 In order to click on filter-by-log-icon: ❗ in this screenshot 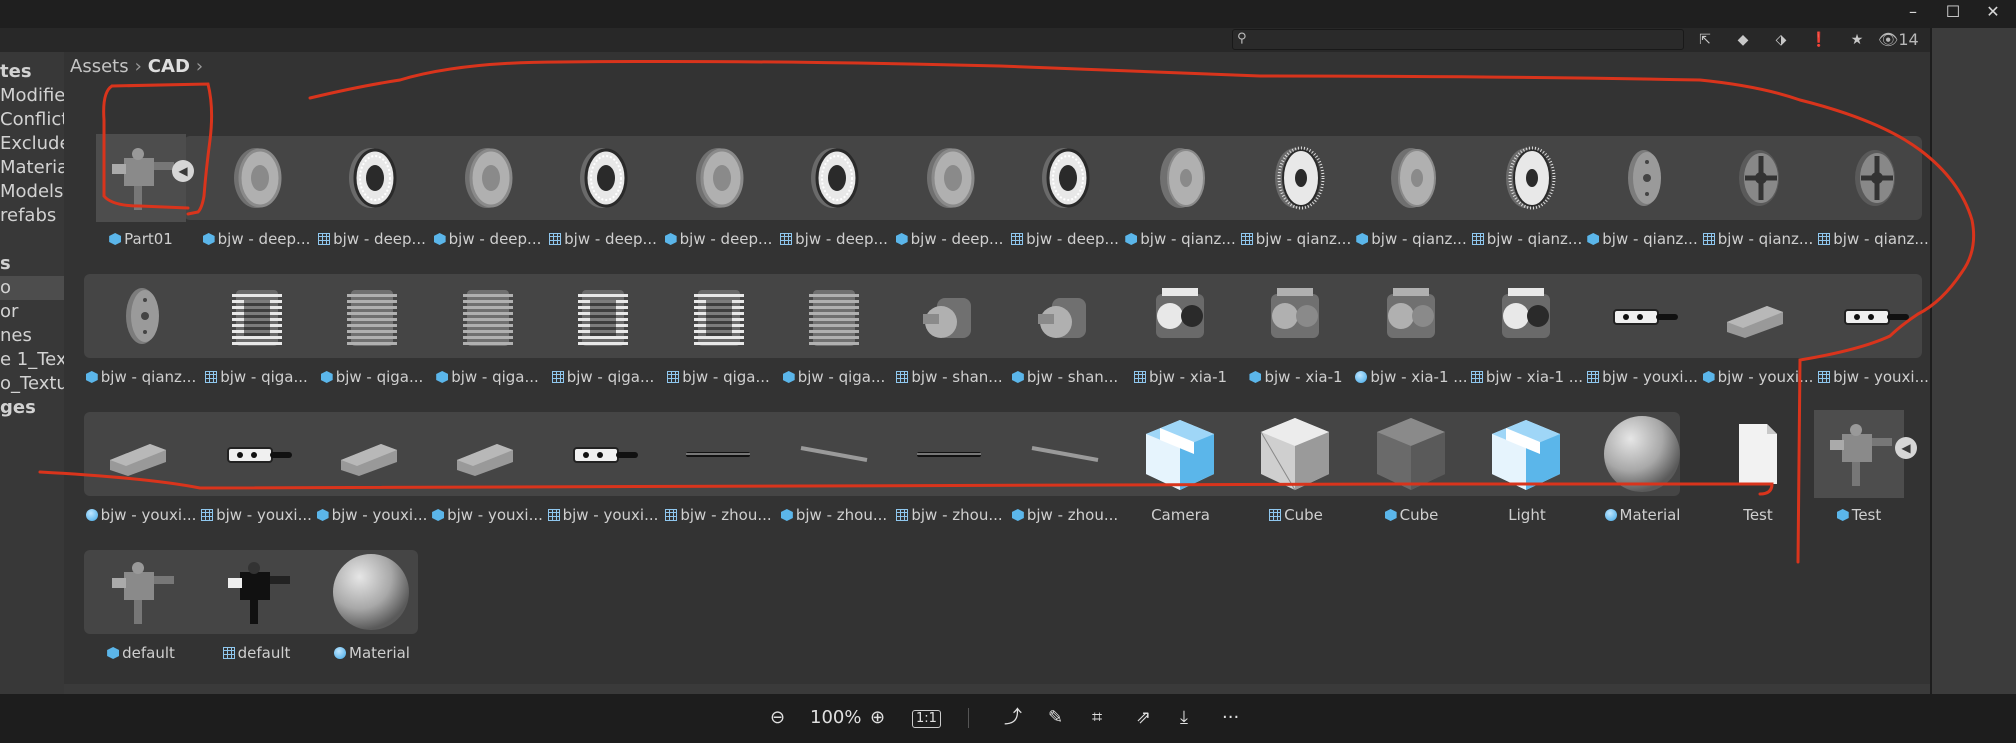, I will do `click(1819, 40)`.